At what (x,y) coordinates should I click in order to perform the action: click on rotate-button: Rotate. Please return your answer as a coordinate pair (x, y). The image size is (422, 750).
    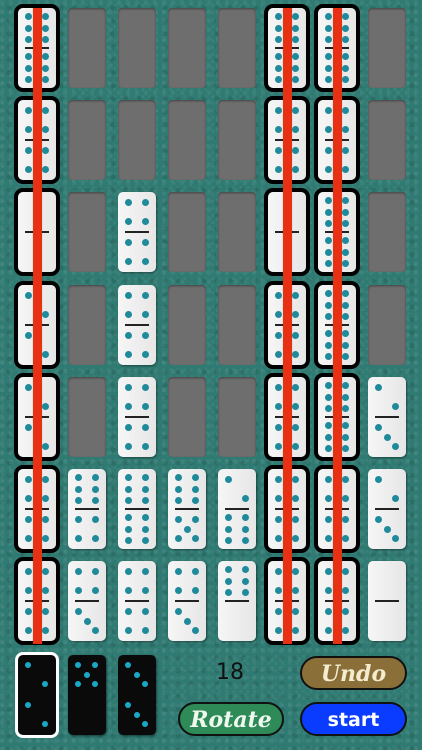
    Looking at the image, I should click on (231, 719).